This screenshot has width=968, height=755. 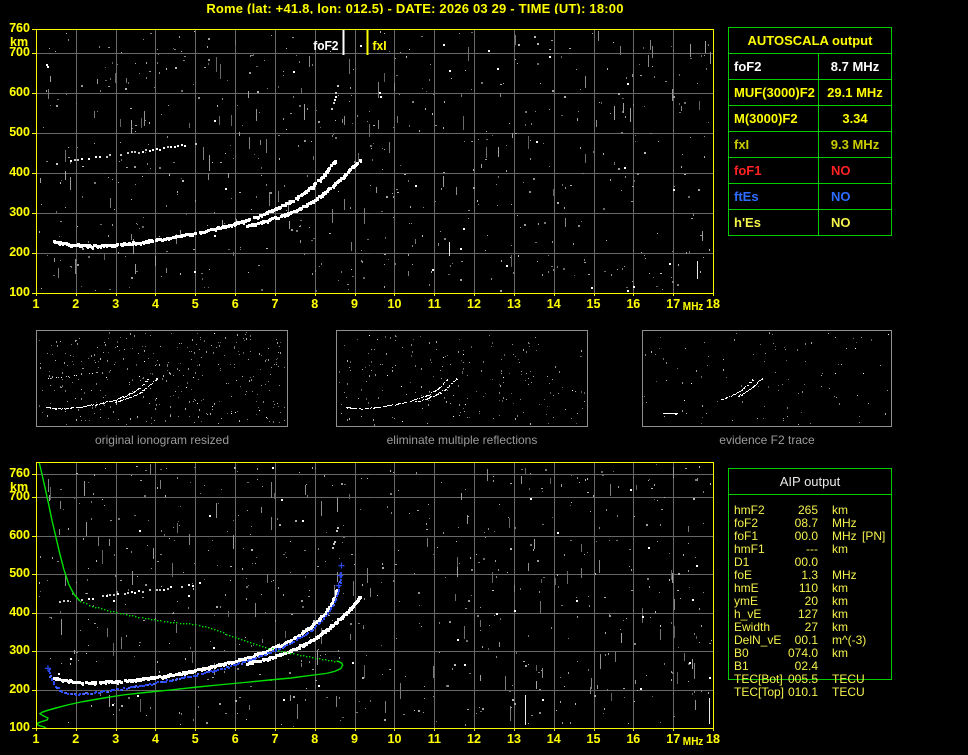 What do you see at coordinates (162, 440) in the screenshot?
I see `thumbnail-caption-original: original ionogram resized` at bounding box center [162, 440].